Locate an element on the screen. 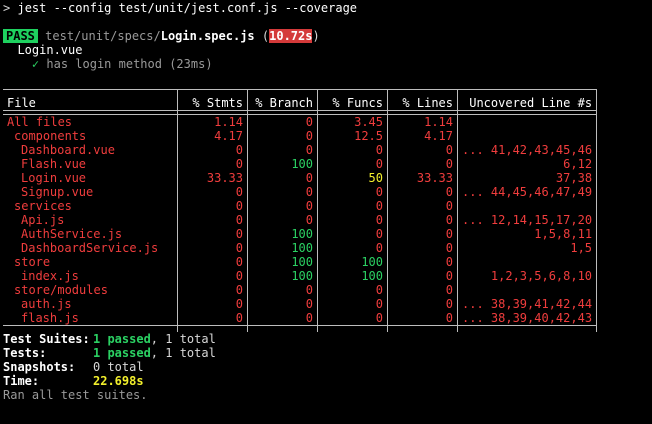 This screenshot has height=424, width=652. table-row: index.js 0 100 100 0 1,2,3,5,6,8,10 is located at coordinates (300, 276).